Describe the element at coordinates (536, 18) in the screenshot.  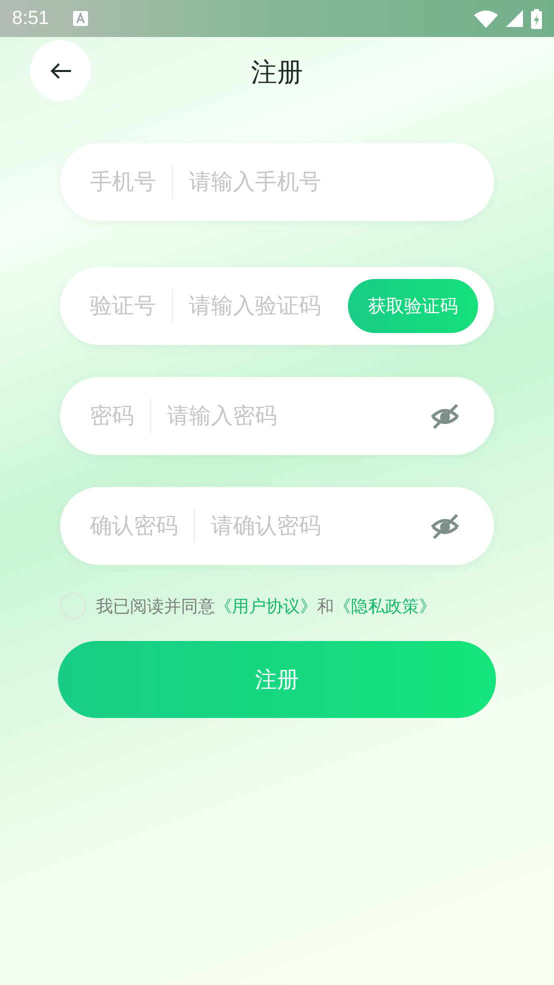
I see `battery-icon` at that location.